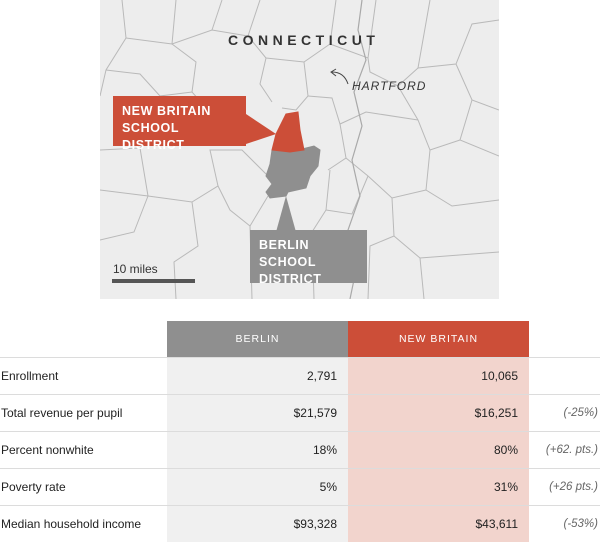 The height and width of the screenshot is (543, 600). Describe the element at coordinates (83, 339) in the screenshot. I see `header-blank` at that location.